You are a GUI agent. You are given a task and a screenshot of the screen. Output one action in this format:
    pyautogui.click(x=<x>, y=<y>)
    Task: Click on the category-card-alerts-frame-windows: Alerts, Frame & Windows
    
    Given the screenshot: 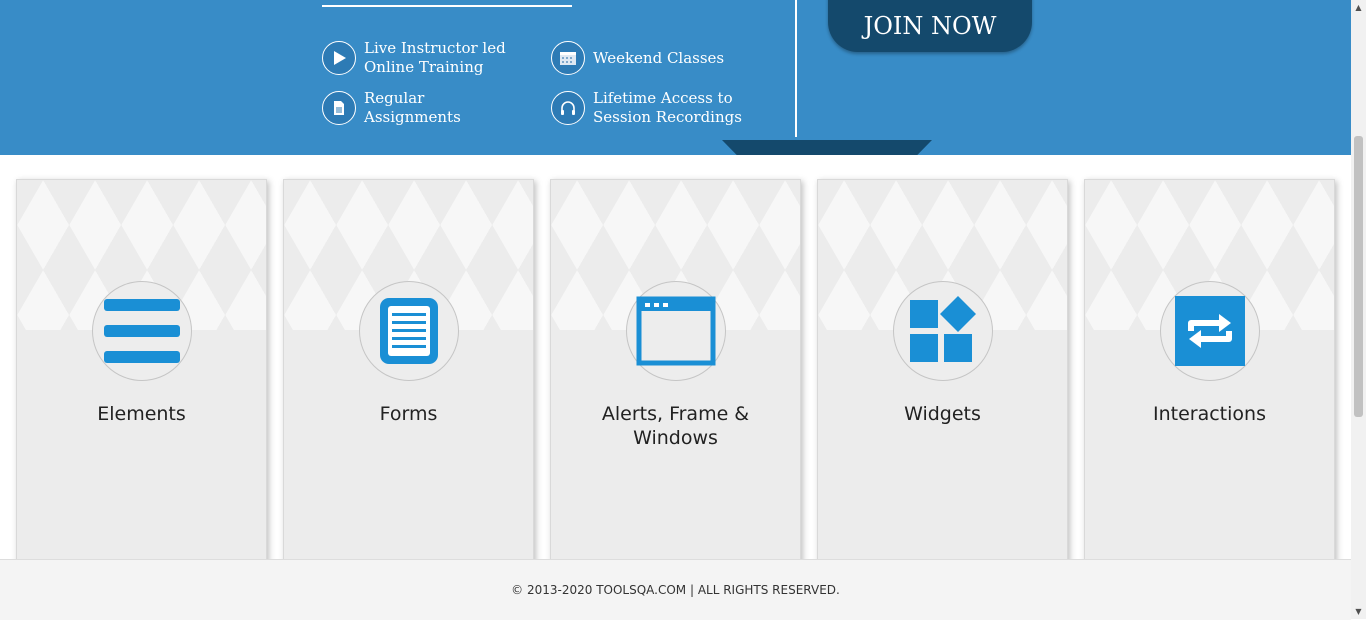 What is the action you would take?
    pyautogui.click(x=675, y=375)
    